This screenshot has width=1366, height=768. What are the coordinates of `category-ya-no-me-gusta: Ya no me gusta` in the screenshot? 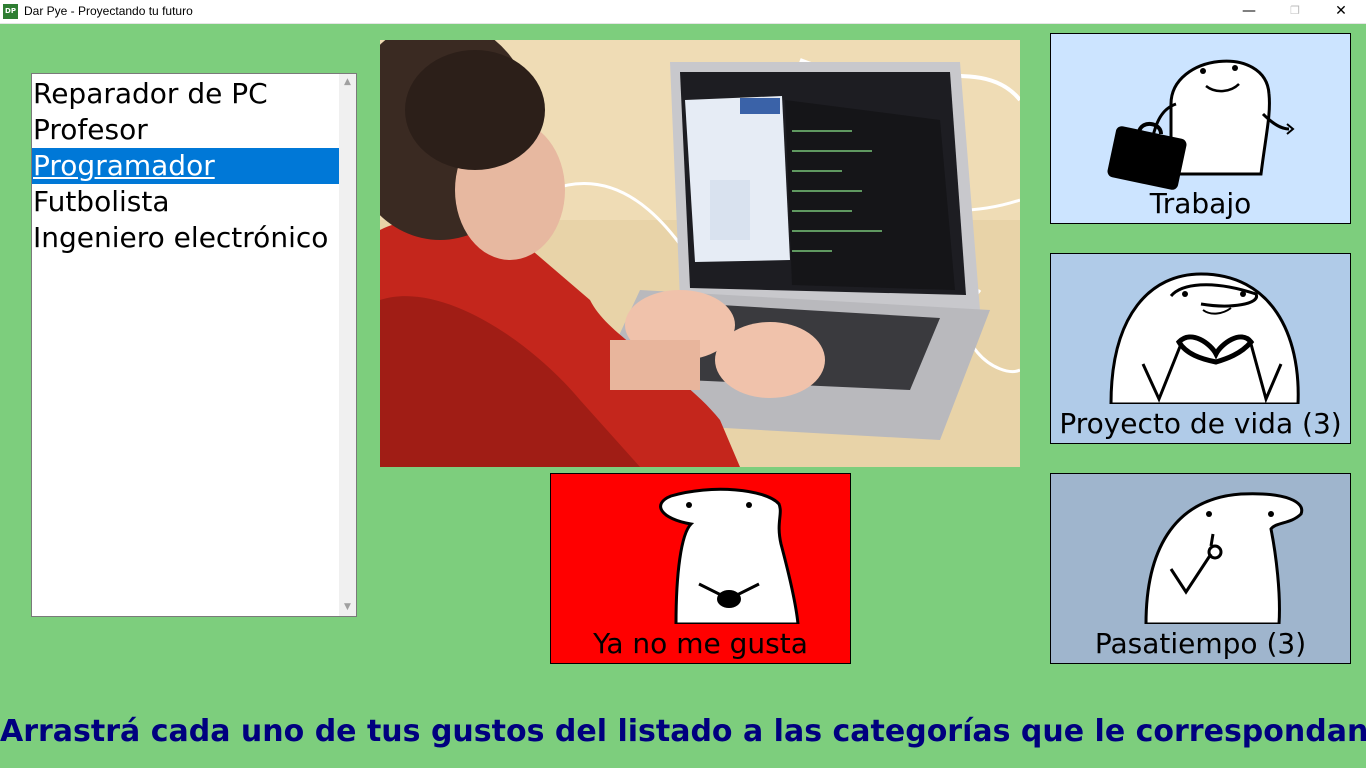 It's located at (700, 568).